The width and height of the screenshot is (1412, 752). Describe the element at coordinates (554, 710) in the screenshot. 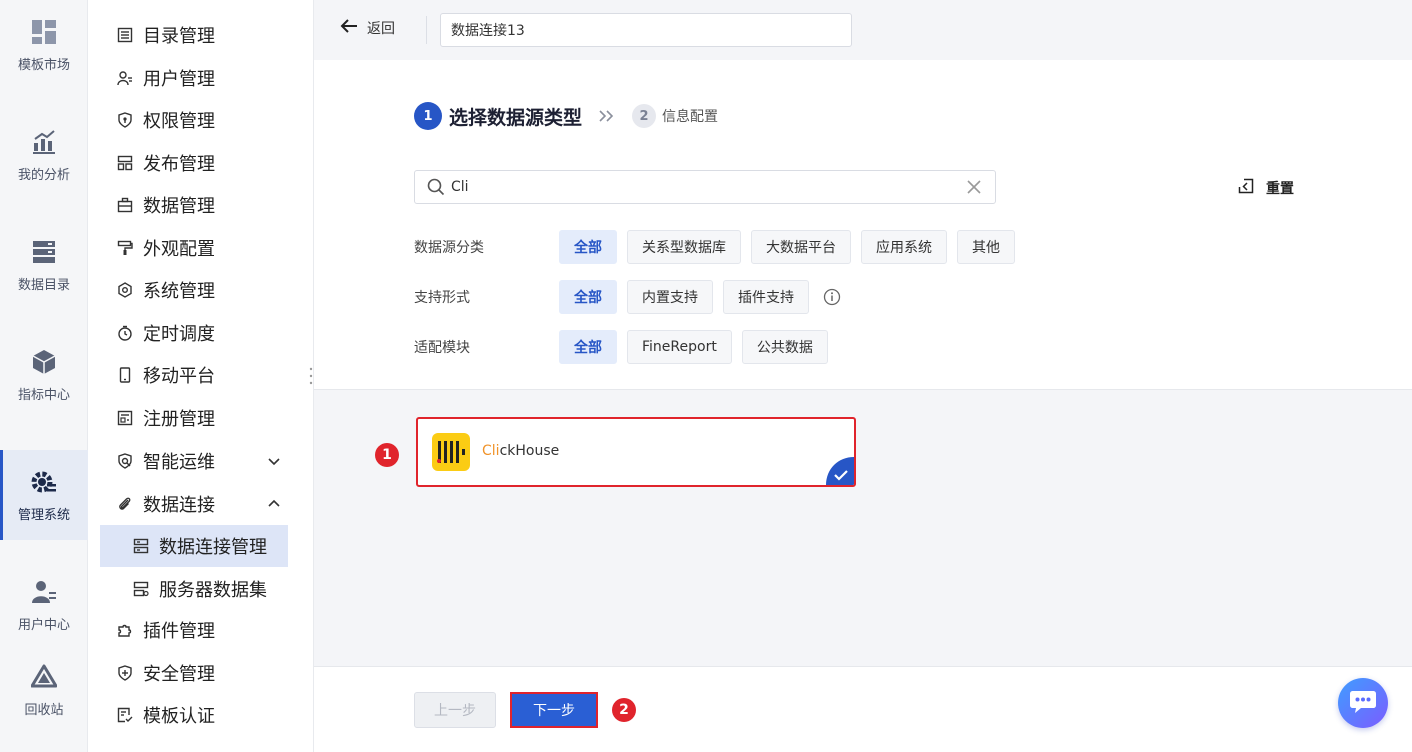

I see `next-step-button: 下一步` at that location.